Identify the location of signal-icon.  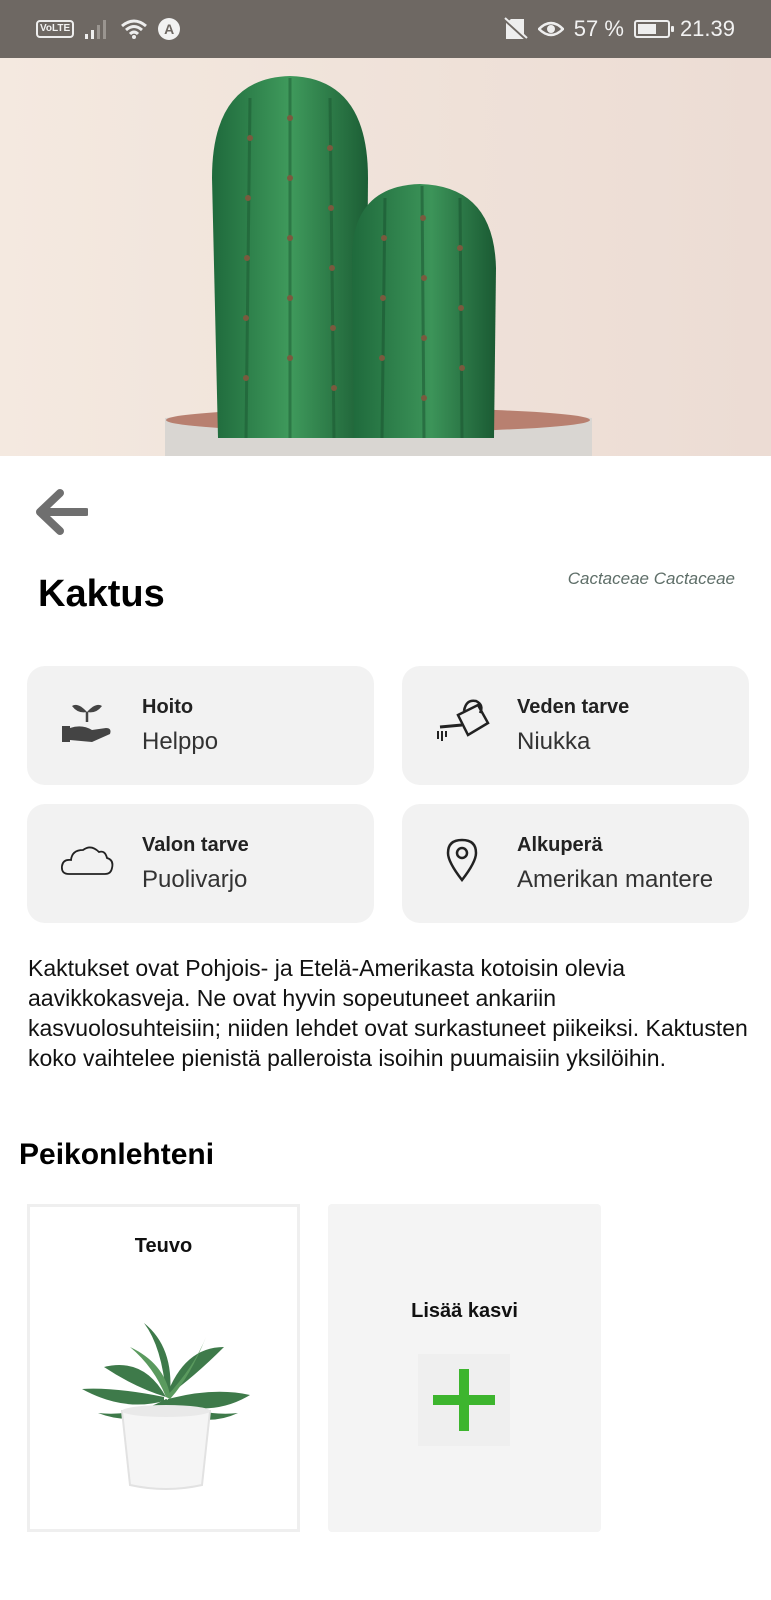
(96, 29).